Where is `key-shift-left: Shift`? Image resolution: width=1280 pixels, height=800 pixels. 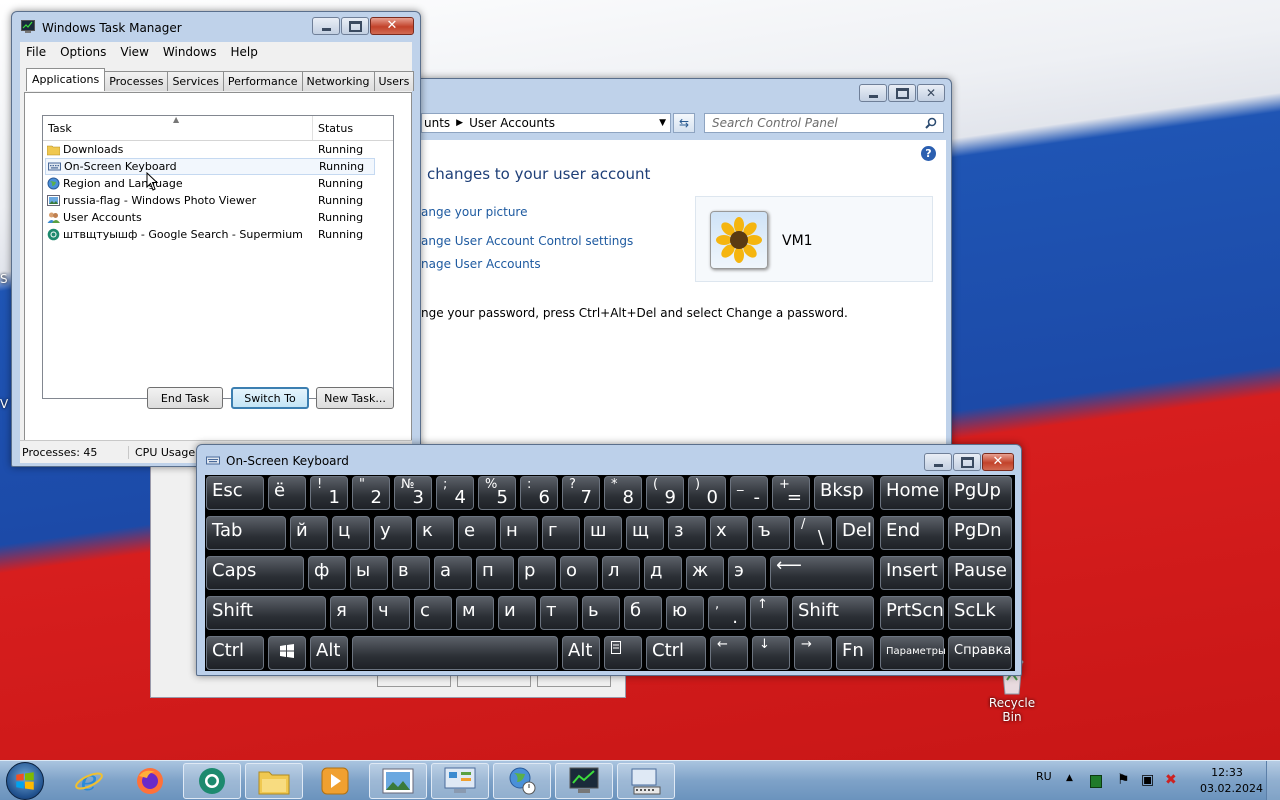 key-shift-left: Shift is located at coordinates (266, 613).